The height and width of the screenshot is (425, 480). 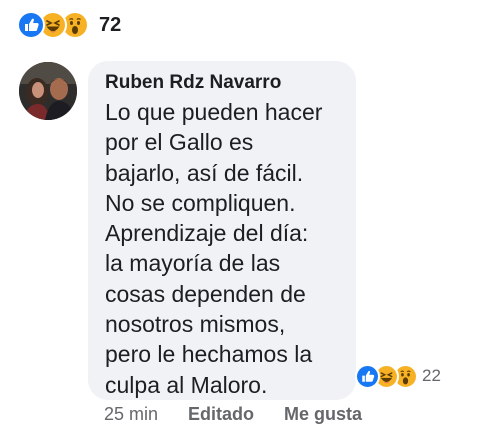 What do you see at coordinates (431, 375) in the screenshot?
I see `comment-reactions-count: 22` at bounding box center [431, 375].